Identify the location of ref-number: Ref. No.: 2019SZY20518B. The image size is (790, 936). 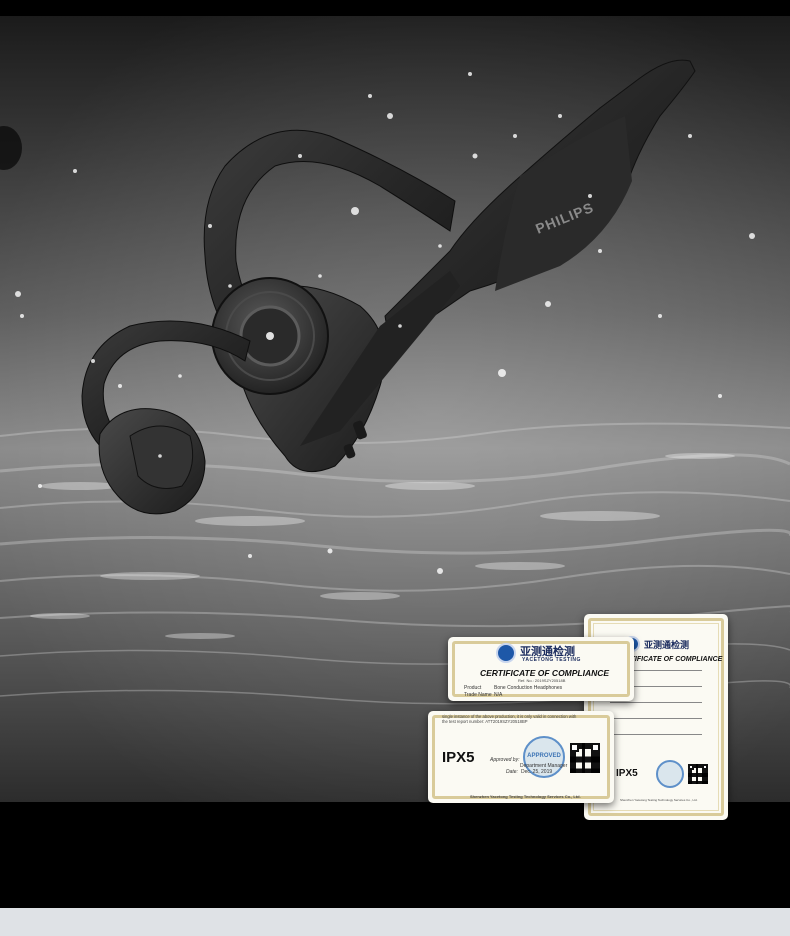
(542, 680).